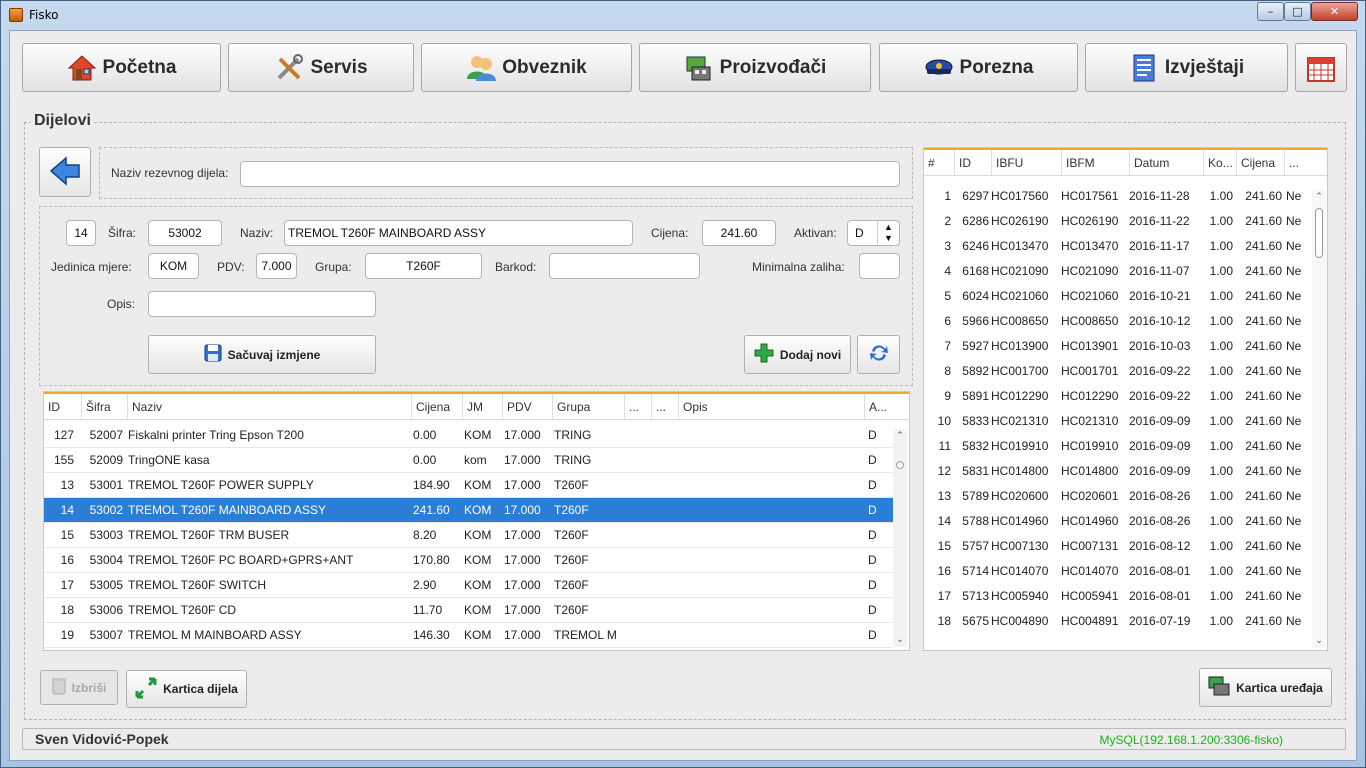  I want to click on kartica-uredaja-button: Kartica uređaja, so click(1265, 687).